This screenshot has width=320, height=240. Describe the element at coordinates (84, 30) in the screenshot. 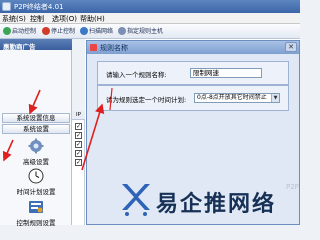

I see `scan-icon` at that location.